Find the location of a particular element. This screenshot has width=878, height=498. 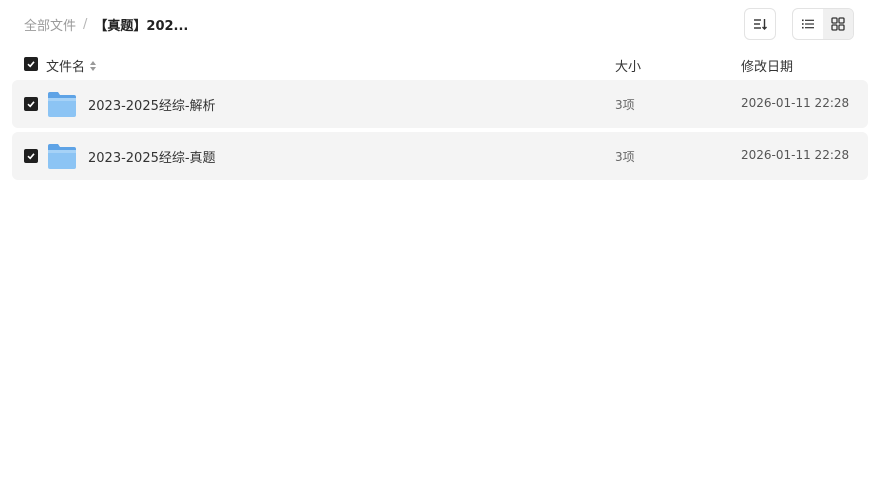

column-header-modified: 修改日期 is located at coordinates (767, 65).